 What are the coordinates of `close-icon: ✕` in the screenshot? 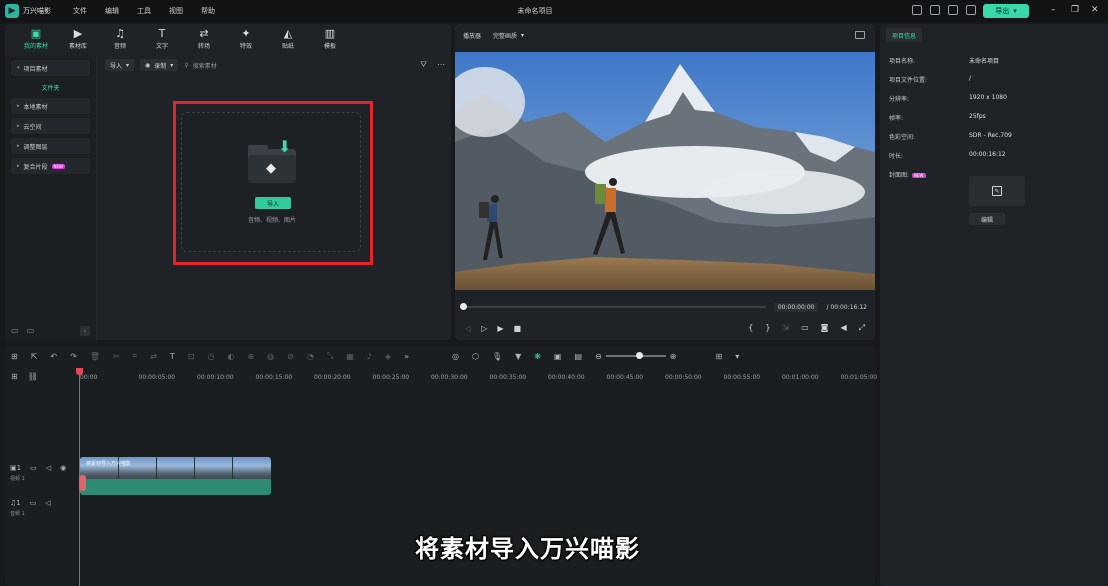 It's located at (1095, 10).